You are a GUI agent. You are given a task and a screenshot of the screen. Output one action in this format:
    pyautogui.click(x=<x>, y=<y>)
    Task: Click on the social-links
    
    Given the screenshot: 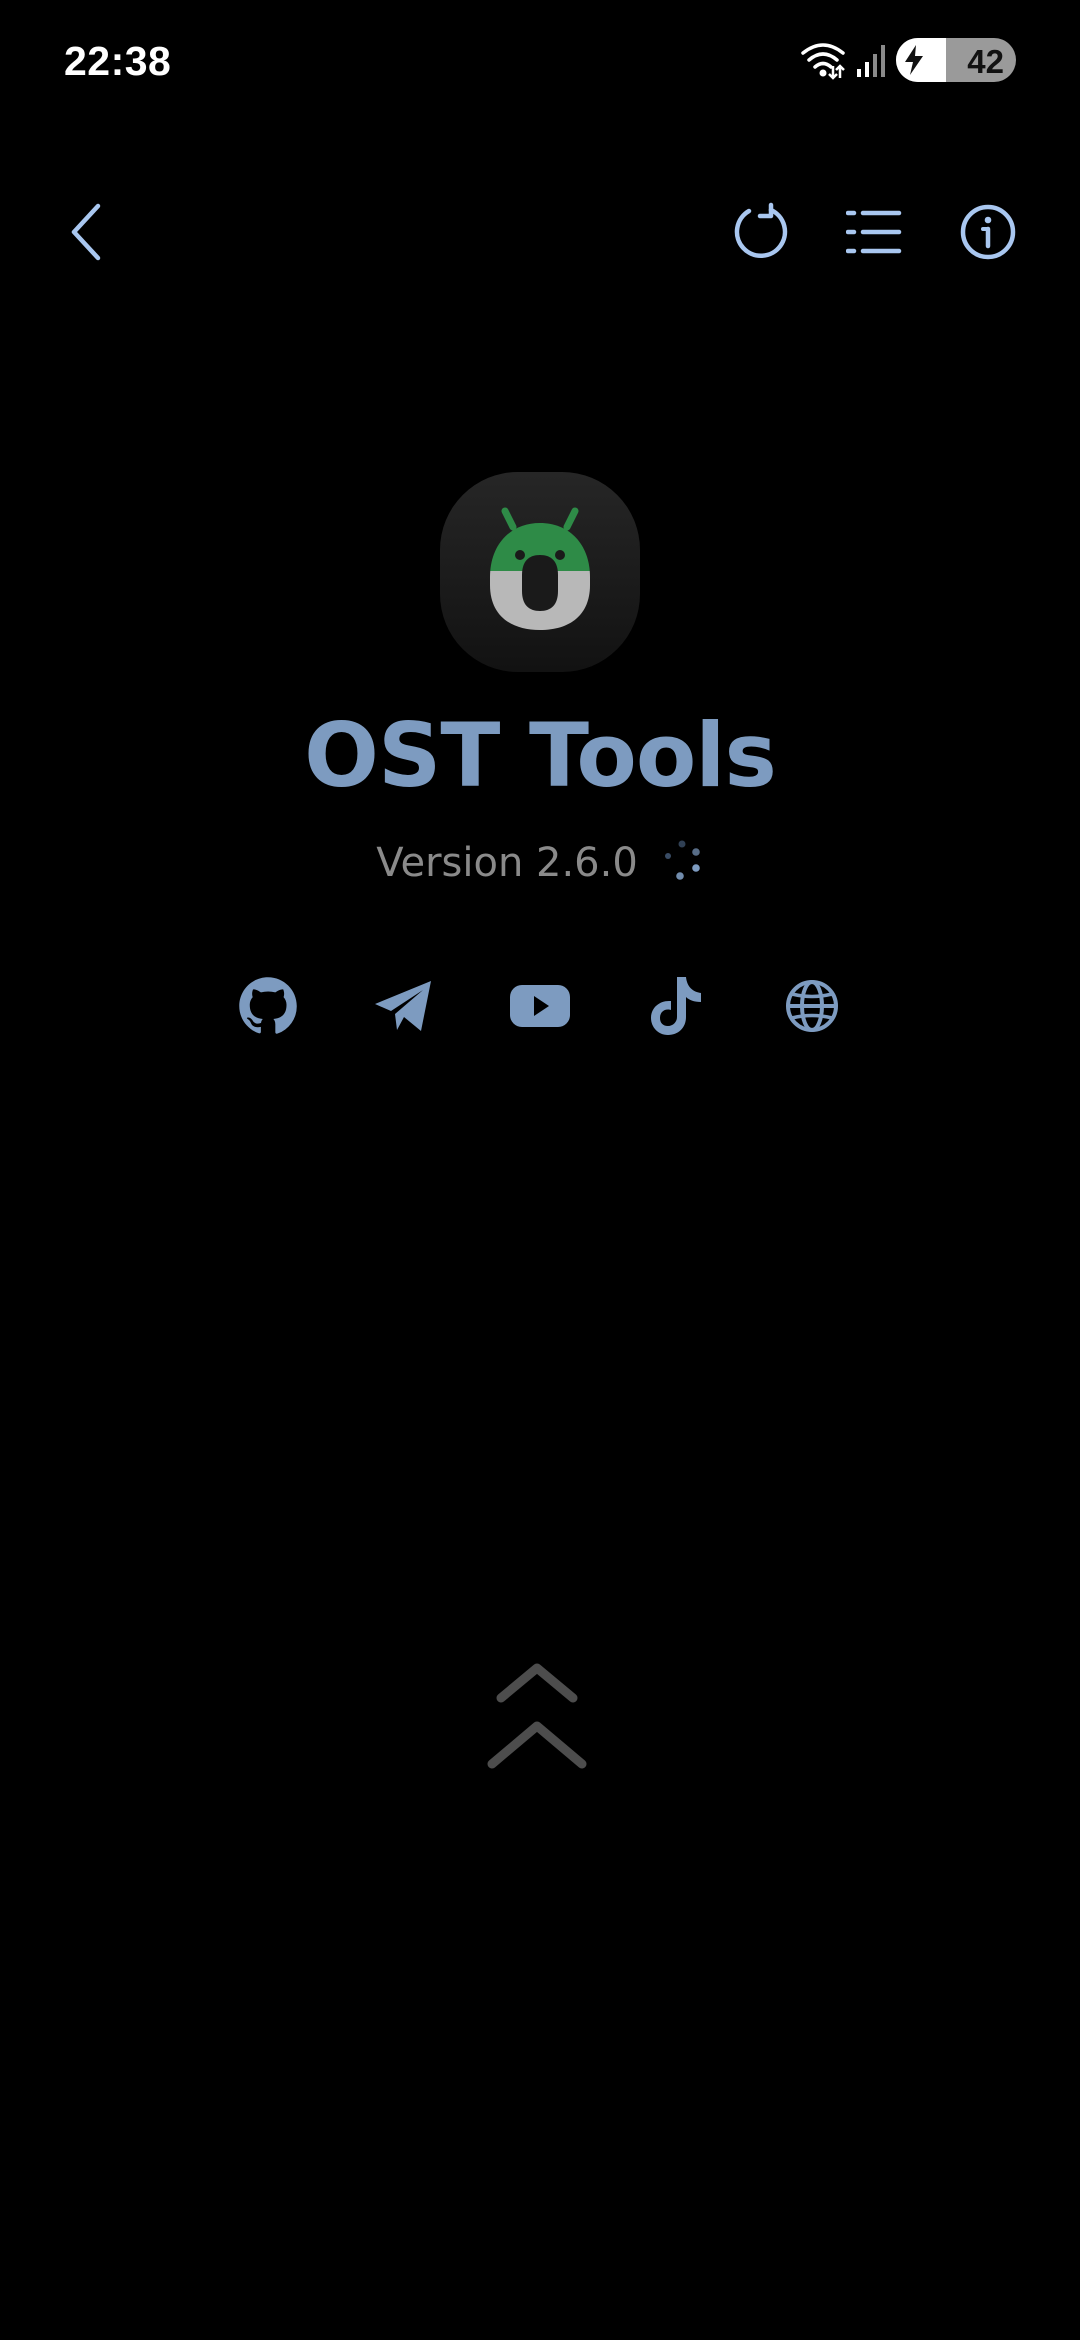 What is the action you would take?
    pyautogui.click(x=540, y=1008)
    